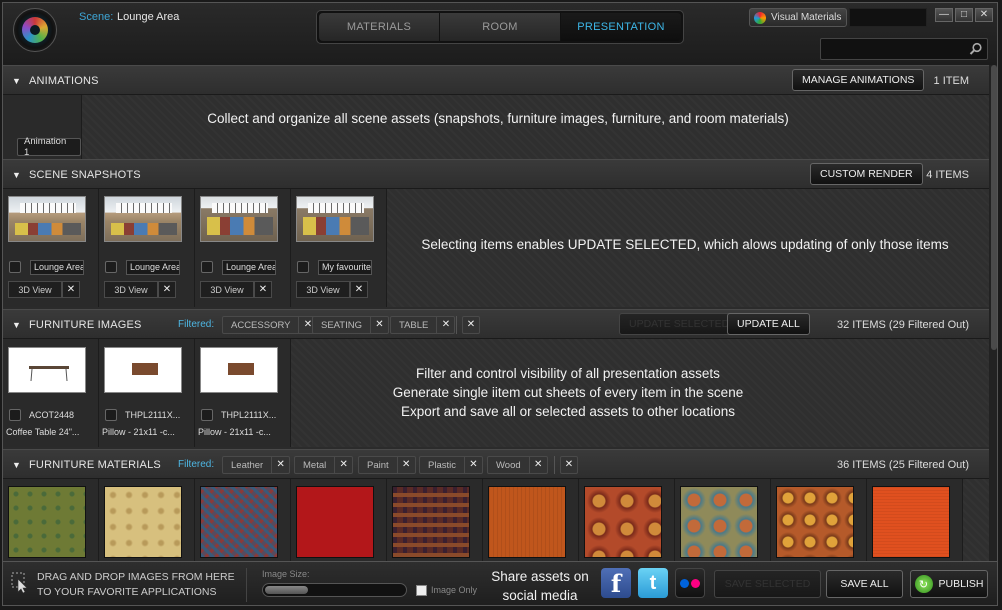 This screenshot has height=610, width=1002. I want to click on facebook-icon: f, so click(616, 583).